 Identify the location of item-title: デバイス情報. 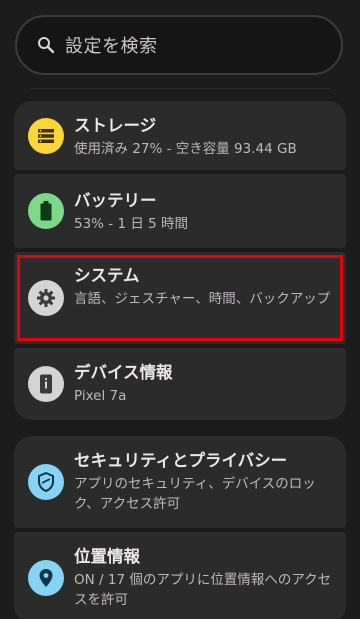
(123, 372).